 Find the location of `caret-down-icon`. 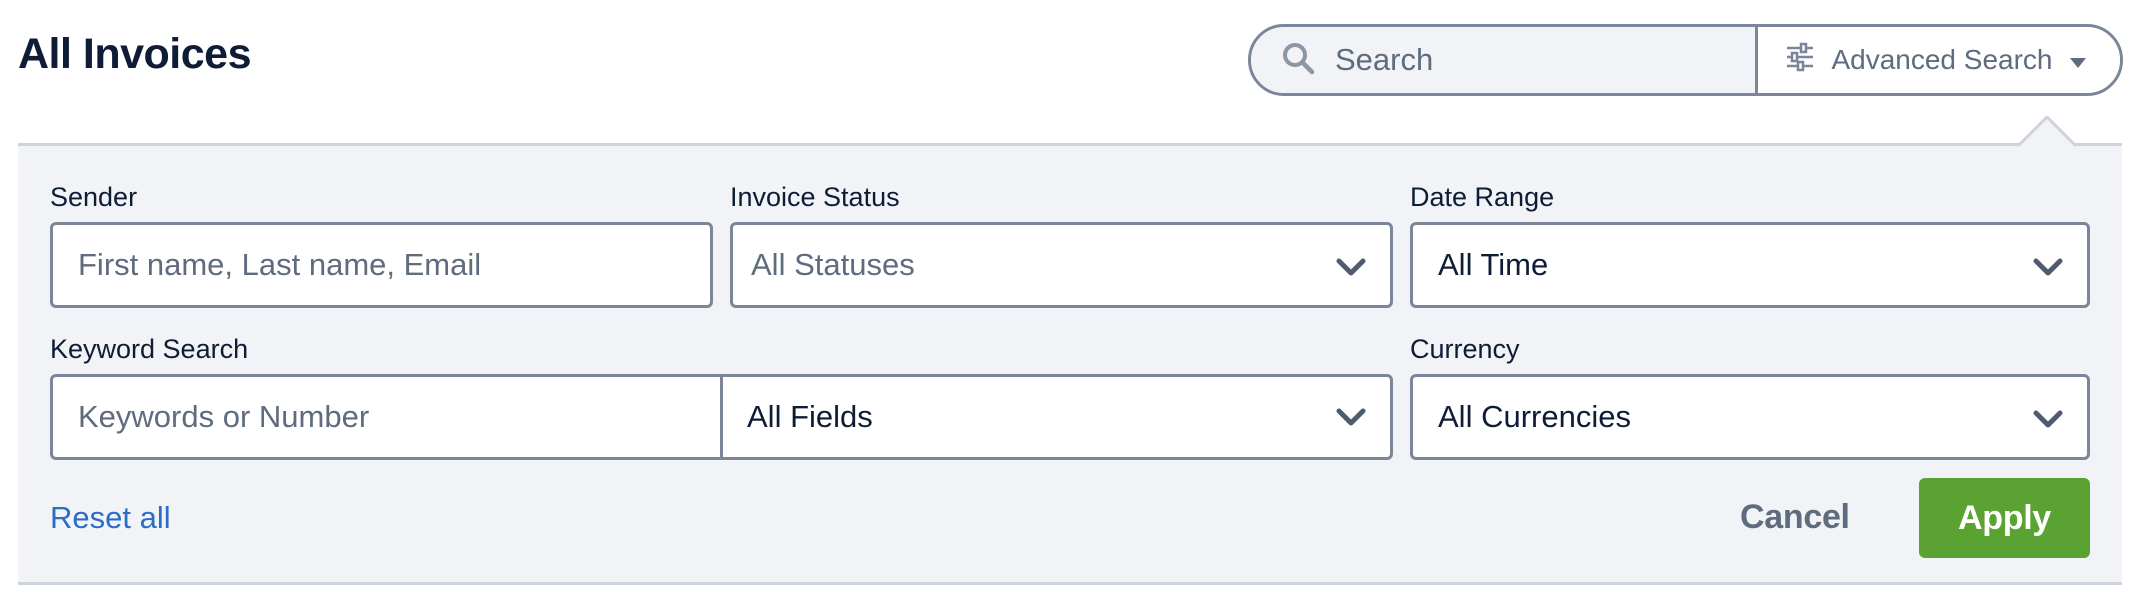

caret-down-icon is located at coordinates (2078, 60).